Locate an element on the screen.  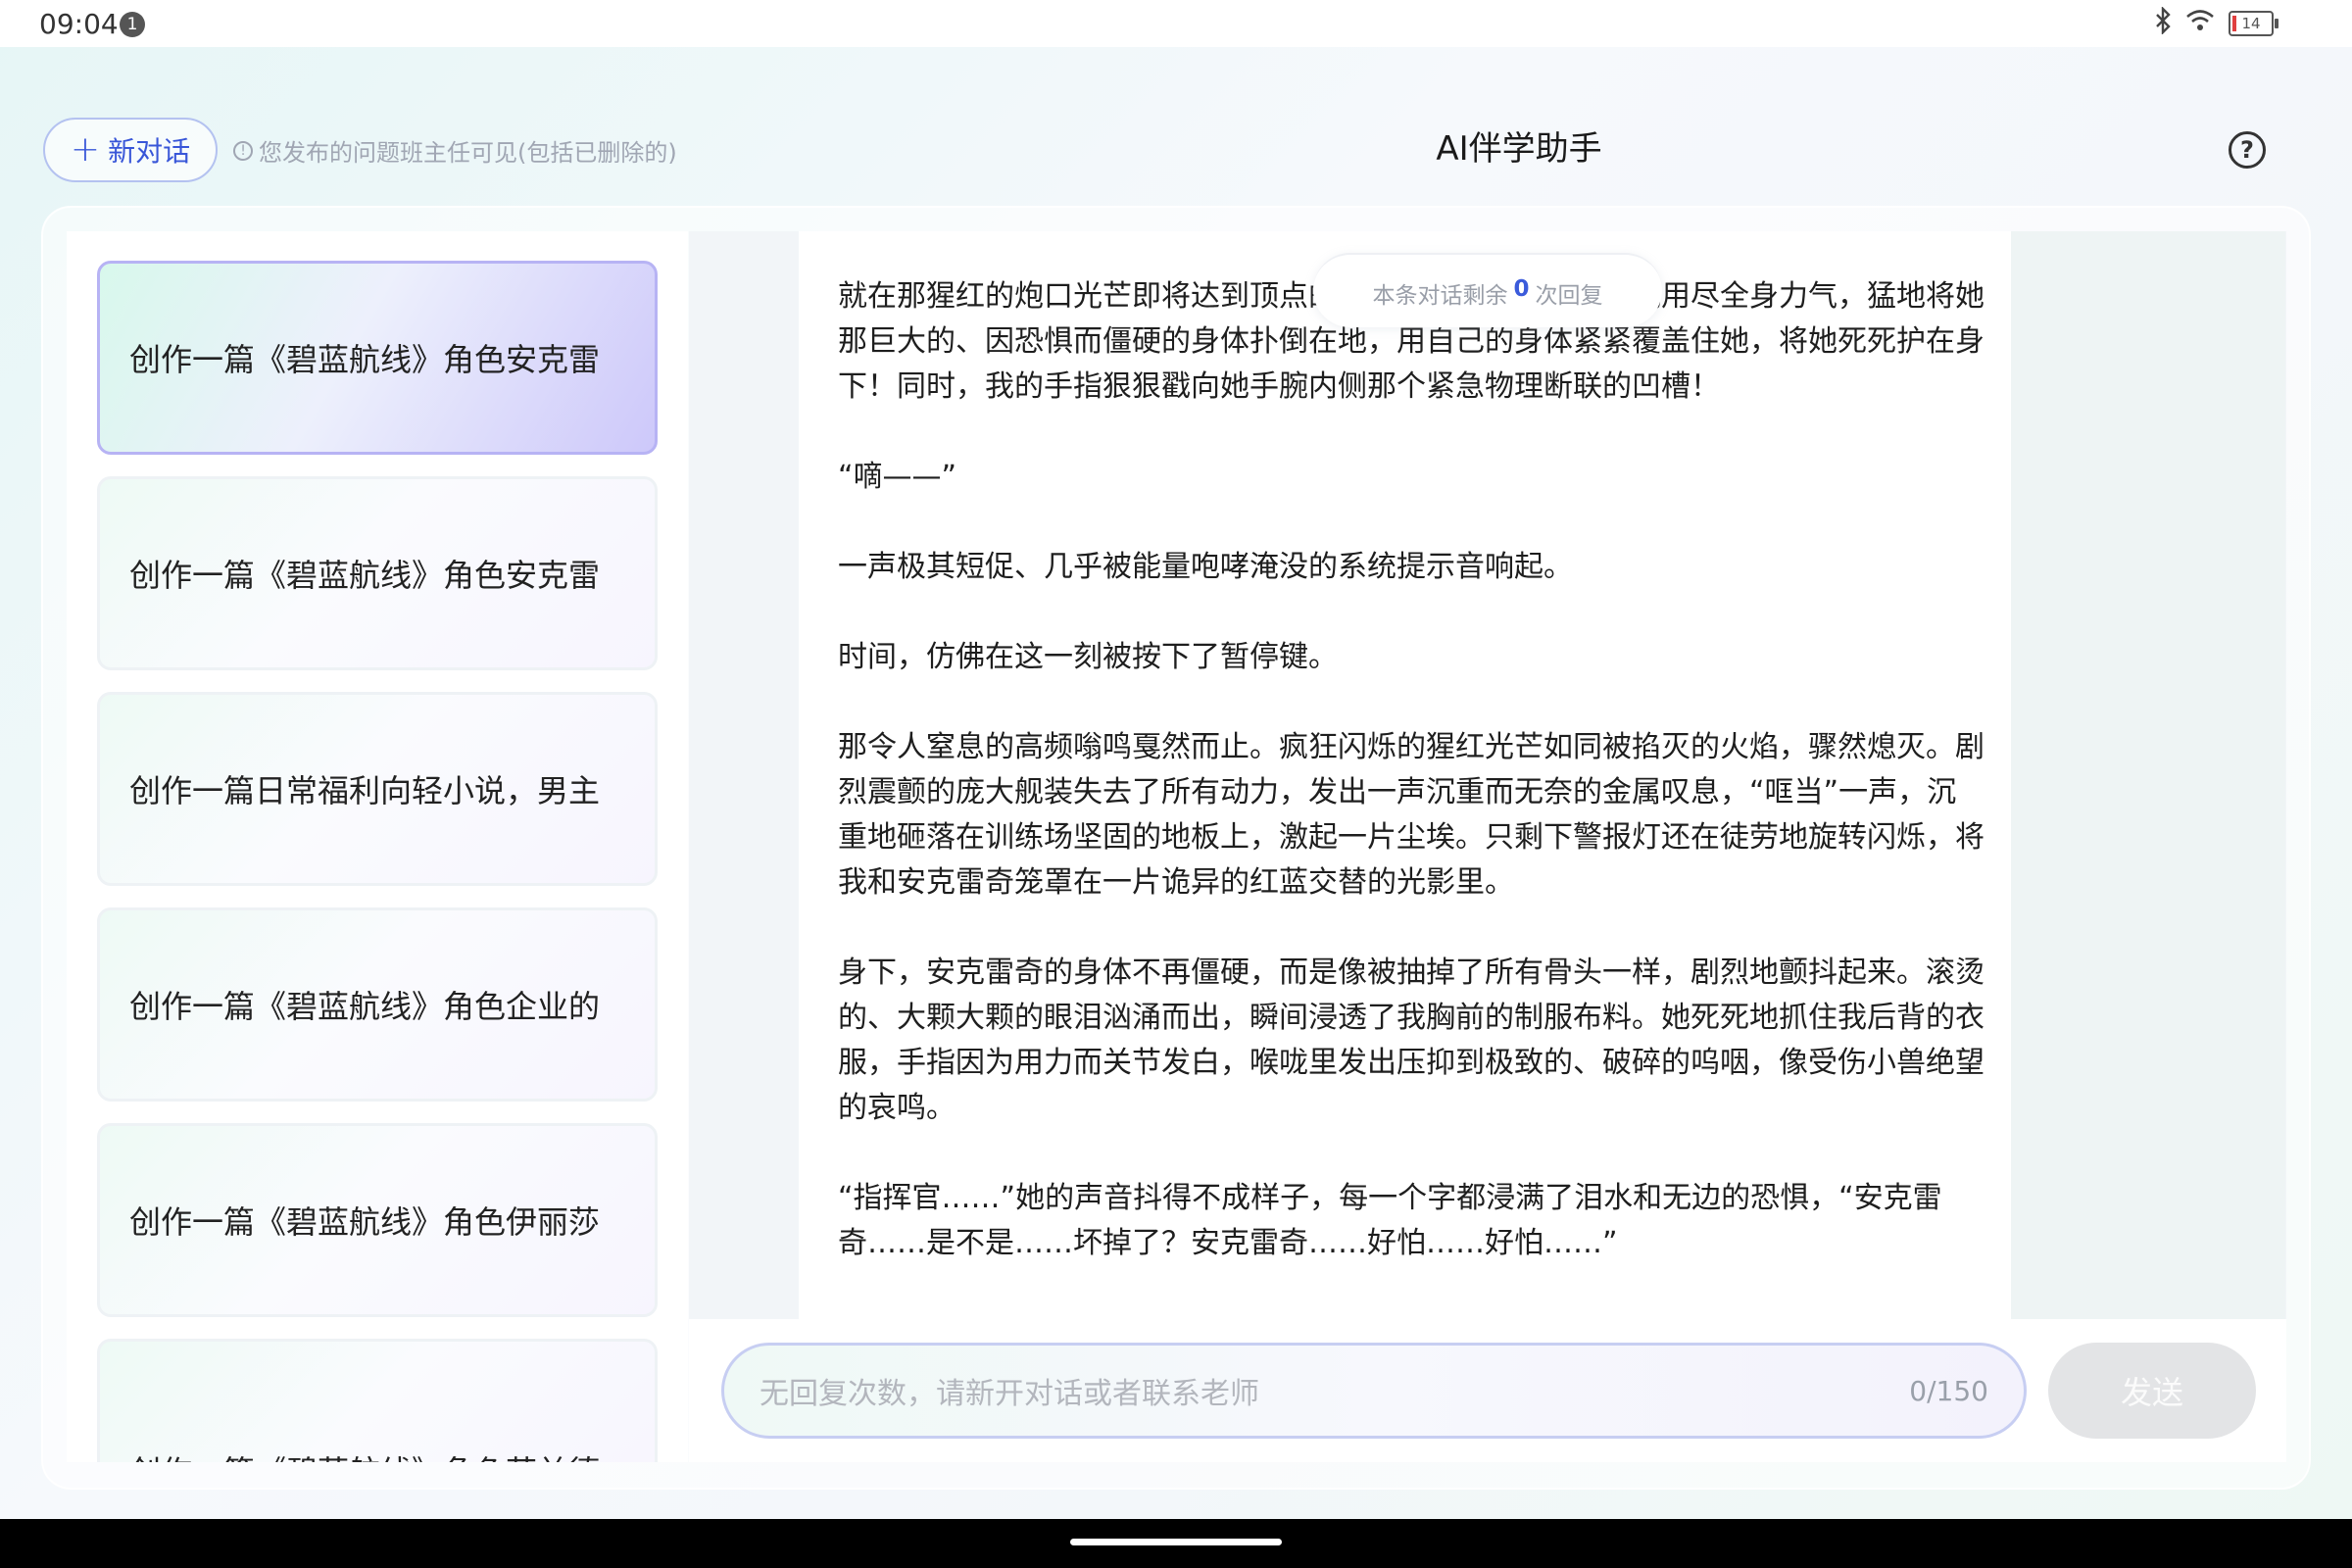
battery-icon: 14 is located at coordinates (2253, 23).